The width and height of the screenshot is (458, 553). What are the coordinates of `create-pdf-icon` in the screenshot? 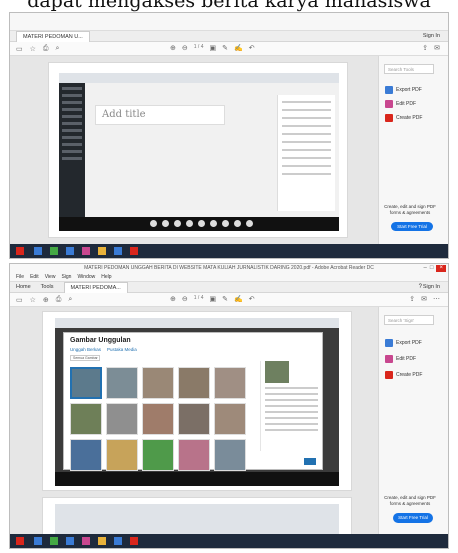 It's located at (389, 118).